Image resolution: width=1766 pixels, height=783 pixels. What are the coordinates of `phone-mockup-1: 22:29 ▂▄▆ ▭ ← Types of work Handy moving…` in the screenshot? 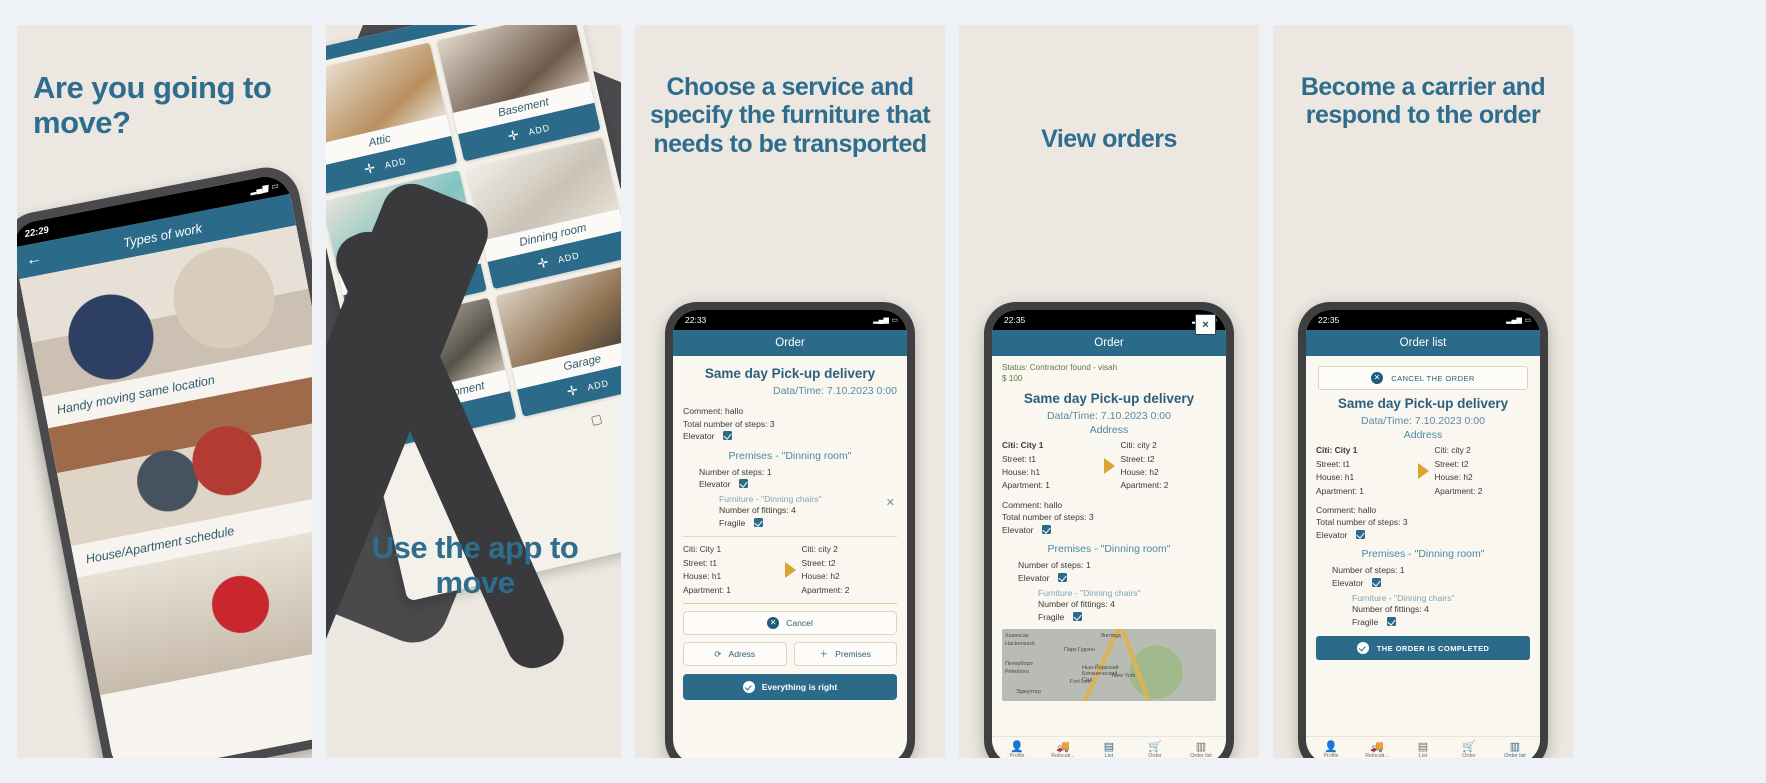 It's located at (164, 459).